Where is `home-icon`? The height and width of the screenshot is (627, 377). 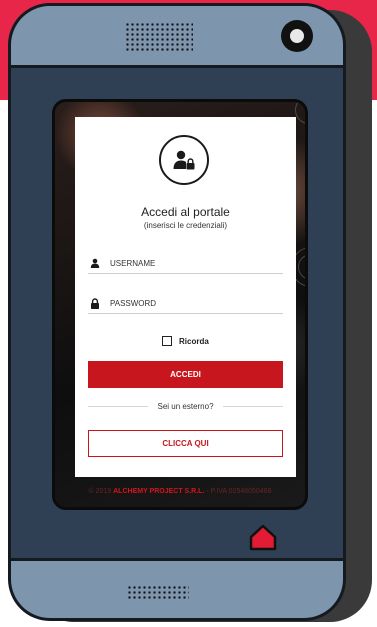
home-icon is located at coordinates (263, 537).